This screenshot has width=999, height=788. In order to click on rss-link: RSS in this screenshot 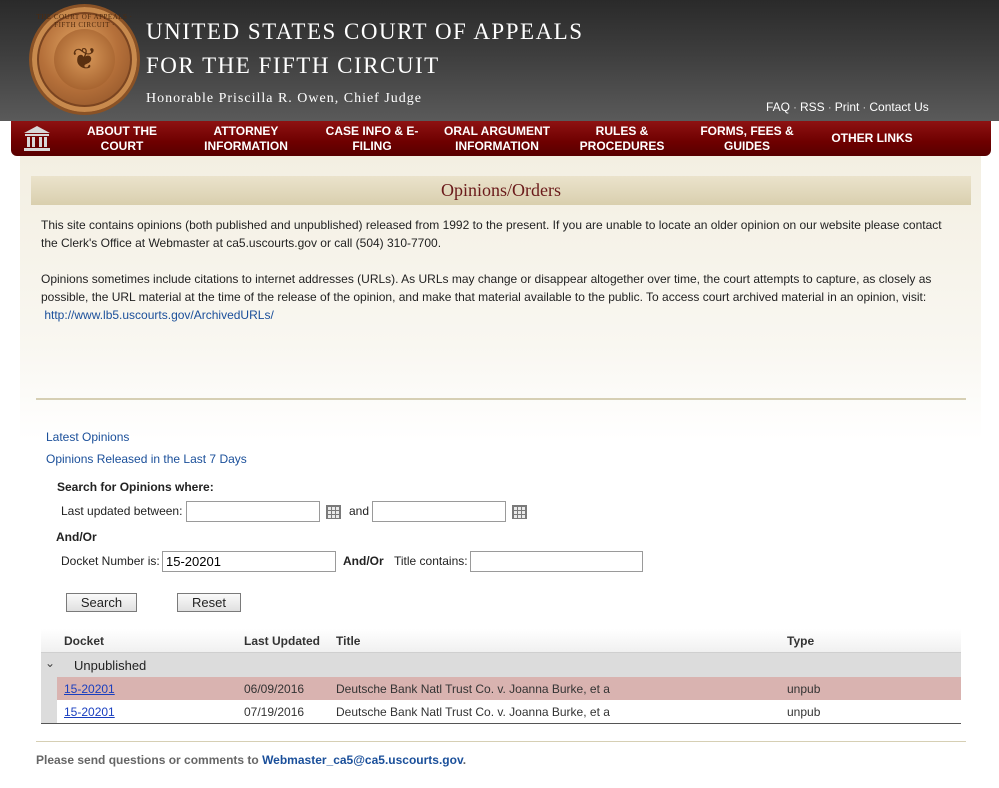, I will do `click(812, 107)`.